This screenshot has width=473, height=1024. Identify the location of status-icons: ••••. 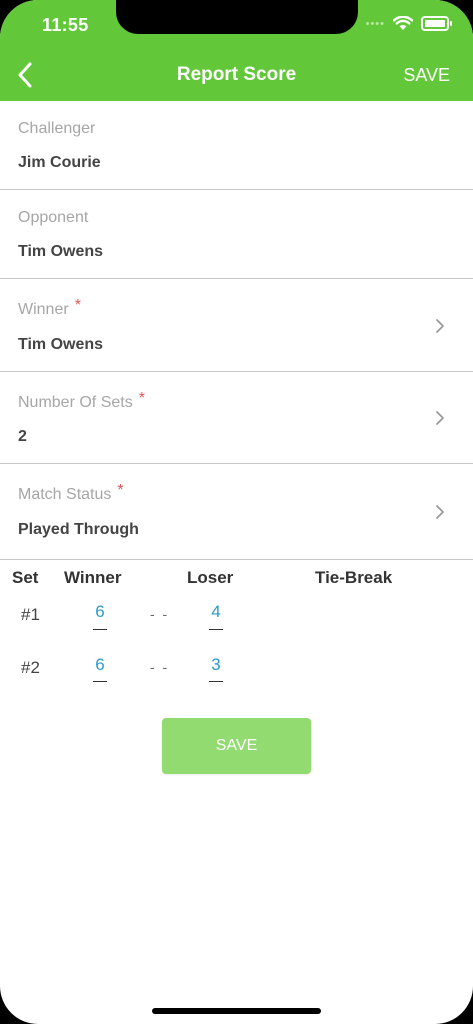
(408, 23).